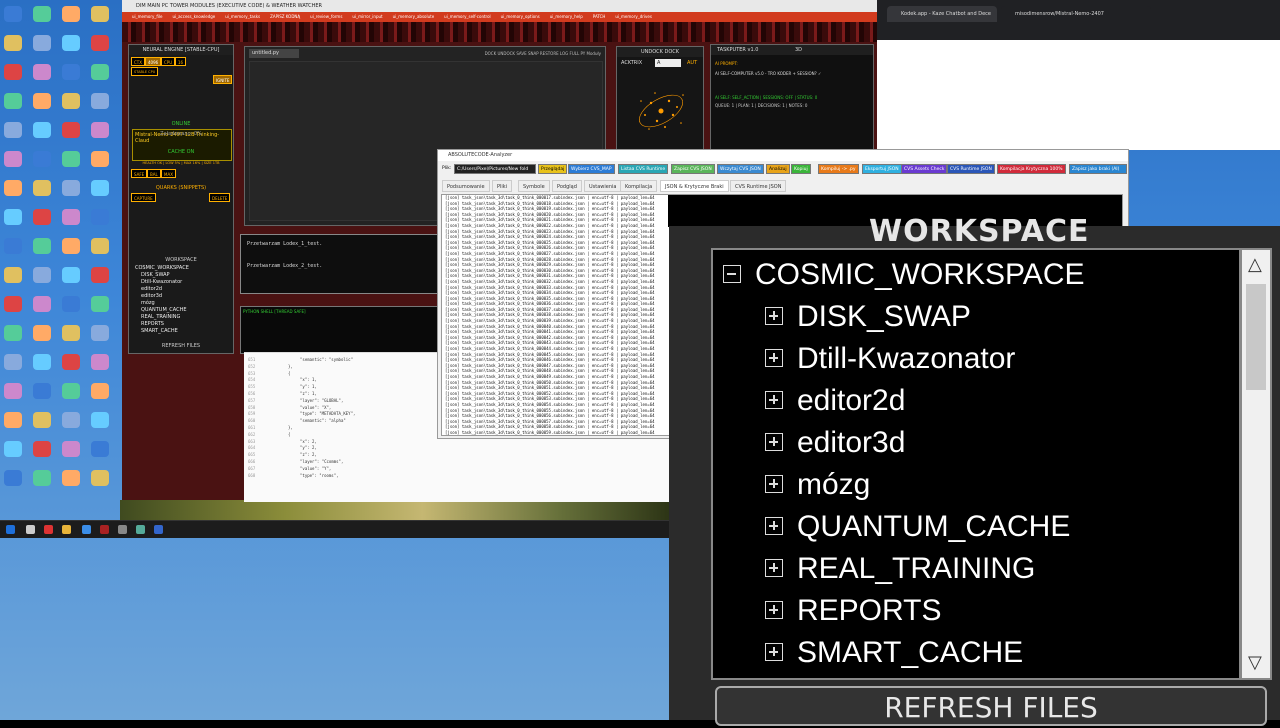 This screenshot has width=1280, height=728. Describe the element at coordinates (732, 274) in the screenshot. I see `collapse-icon` at that location.